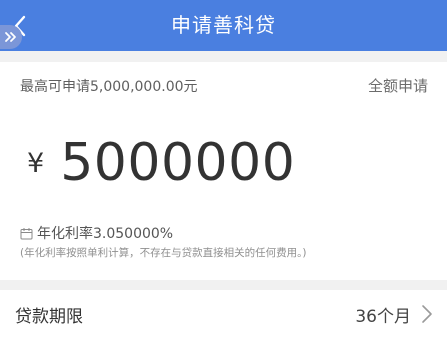  I want to click on page-title: 申请善科贷, so click(223, 25).